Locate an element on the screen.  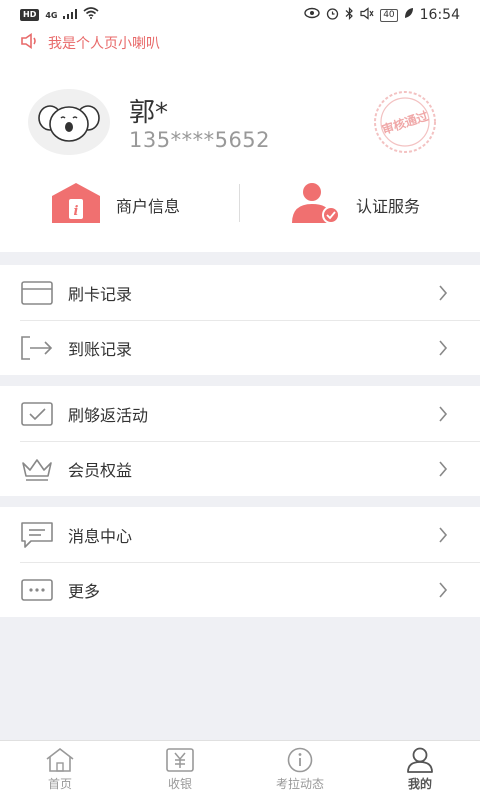
yen-icon is located at coordinates (180, 760).